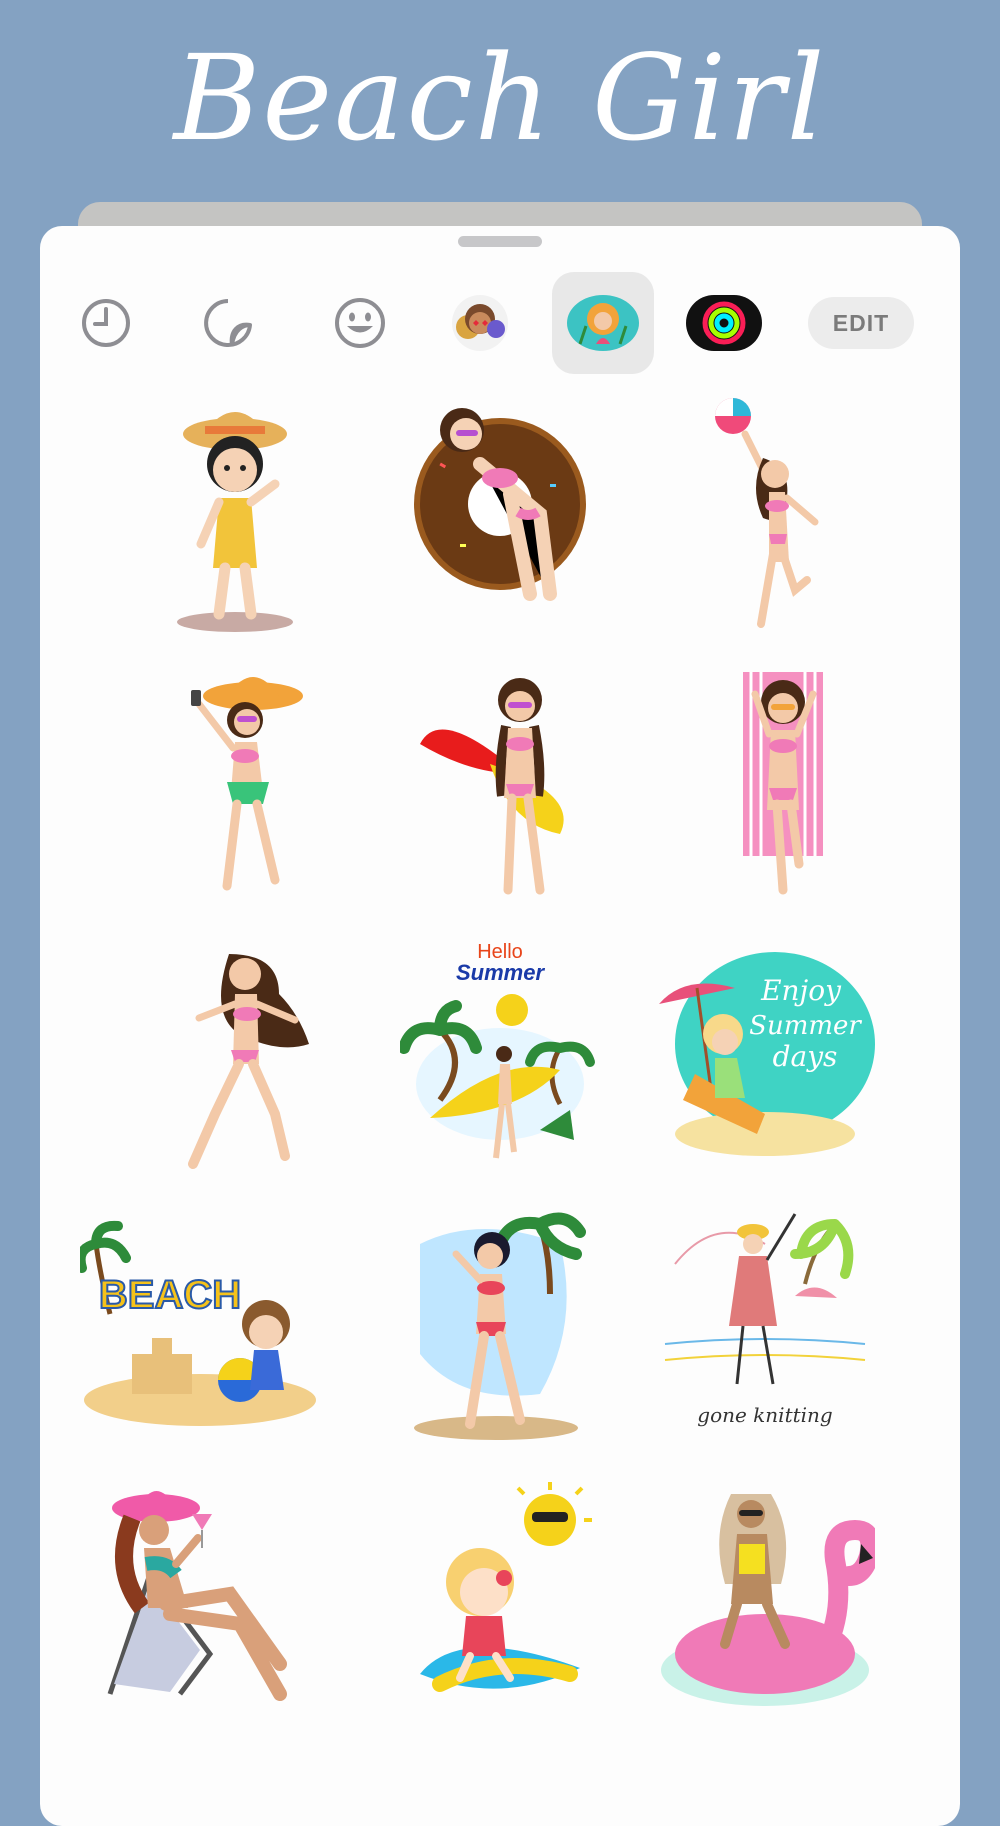  Describe the element at coordinates (200, 1593) in the screenshot. I see `sticker-girl-deck-chair` at that location.